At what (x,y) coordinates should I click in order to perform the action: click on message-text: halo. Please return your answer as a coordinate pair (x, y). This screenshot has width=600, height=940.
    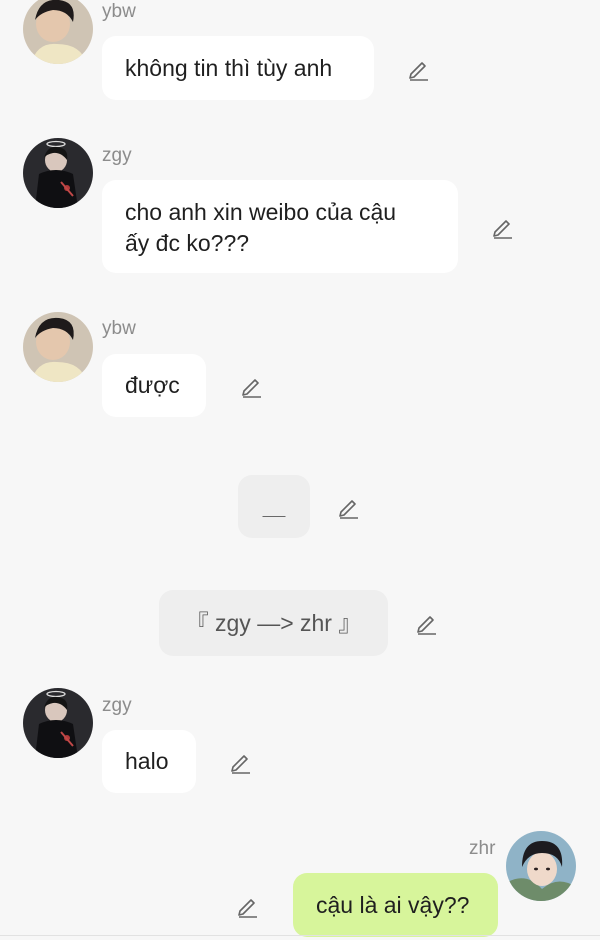
    Looking at the image, I should click on (147, 761).